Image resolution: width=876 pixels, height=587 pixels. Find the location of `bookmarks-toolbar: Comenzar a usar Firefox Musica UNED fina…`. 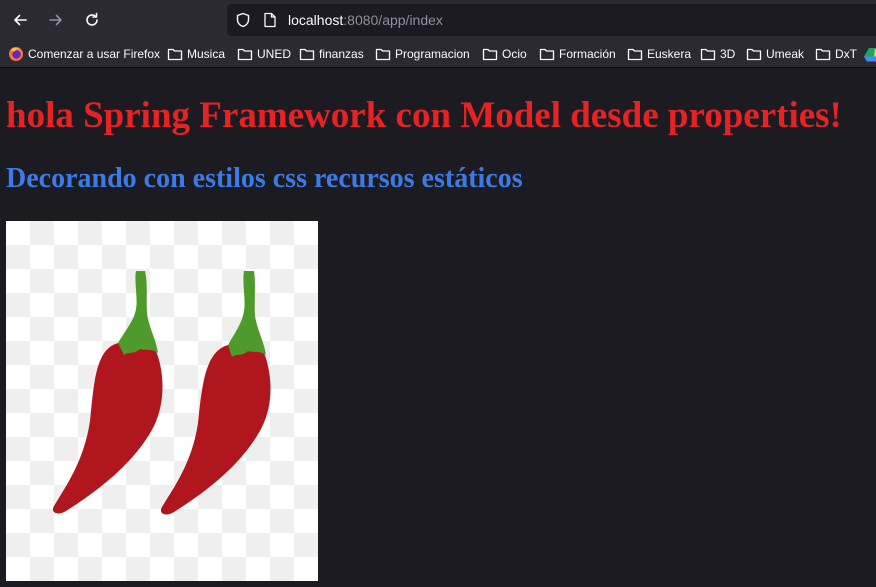

bookmarks-toolbar: Comenzar a usar Firefox Musica UNED fina… is located at coordinates (438, 54).